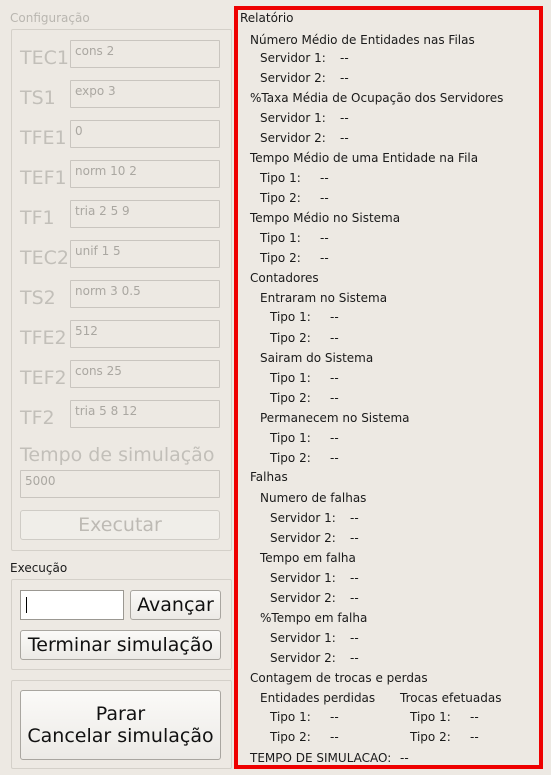 This screenshot has height=775, width=551. What do you see at coordinates (145, 214) in the screenshot?
I see `tf1-input: tria 2 5 9` at bounding box center [145, 214].